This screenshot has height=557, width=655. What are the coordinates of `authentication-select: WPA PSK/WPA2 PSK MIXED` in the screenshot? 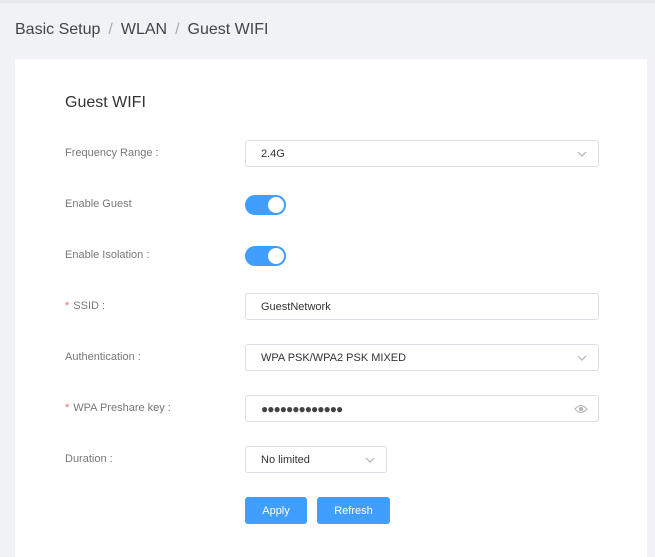 It's located at (422, 357).